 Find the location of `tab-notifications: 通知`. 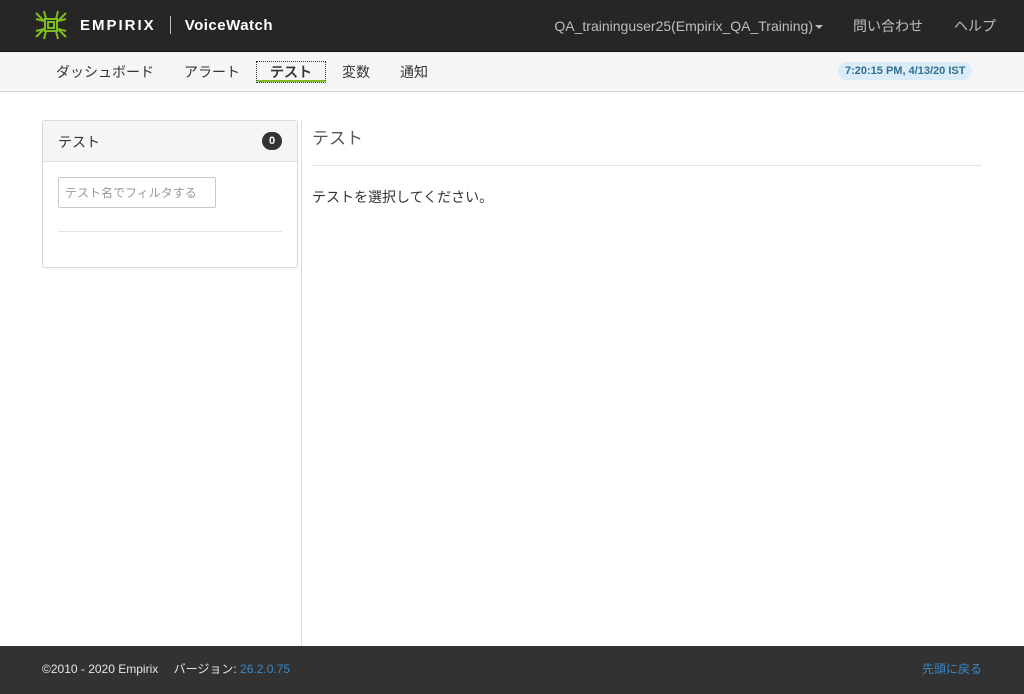

tab-notifications: 通知 is located at coordinates (414, 72).